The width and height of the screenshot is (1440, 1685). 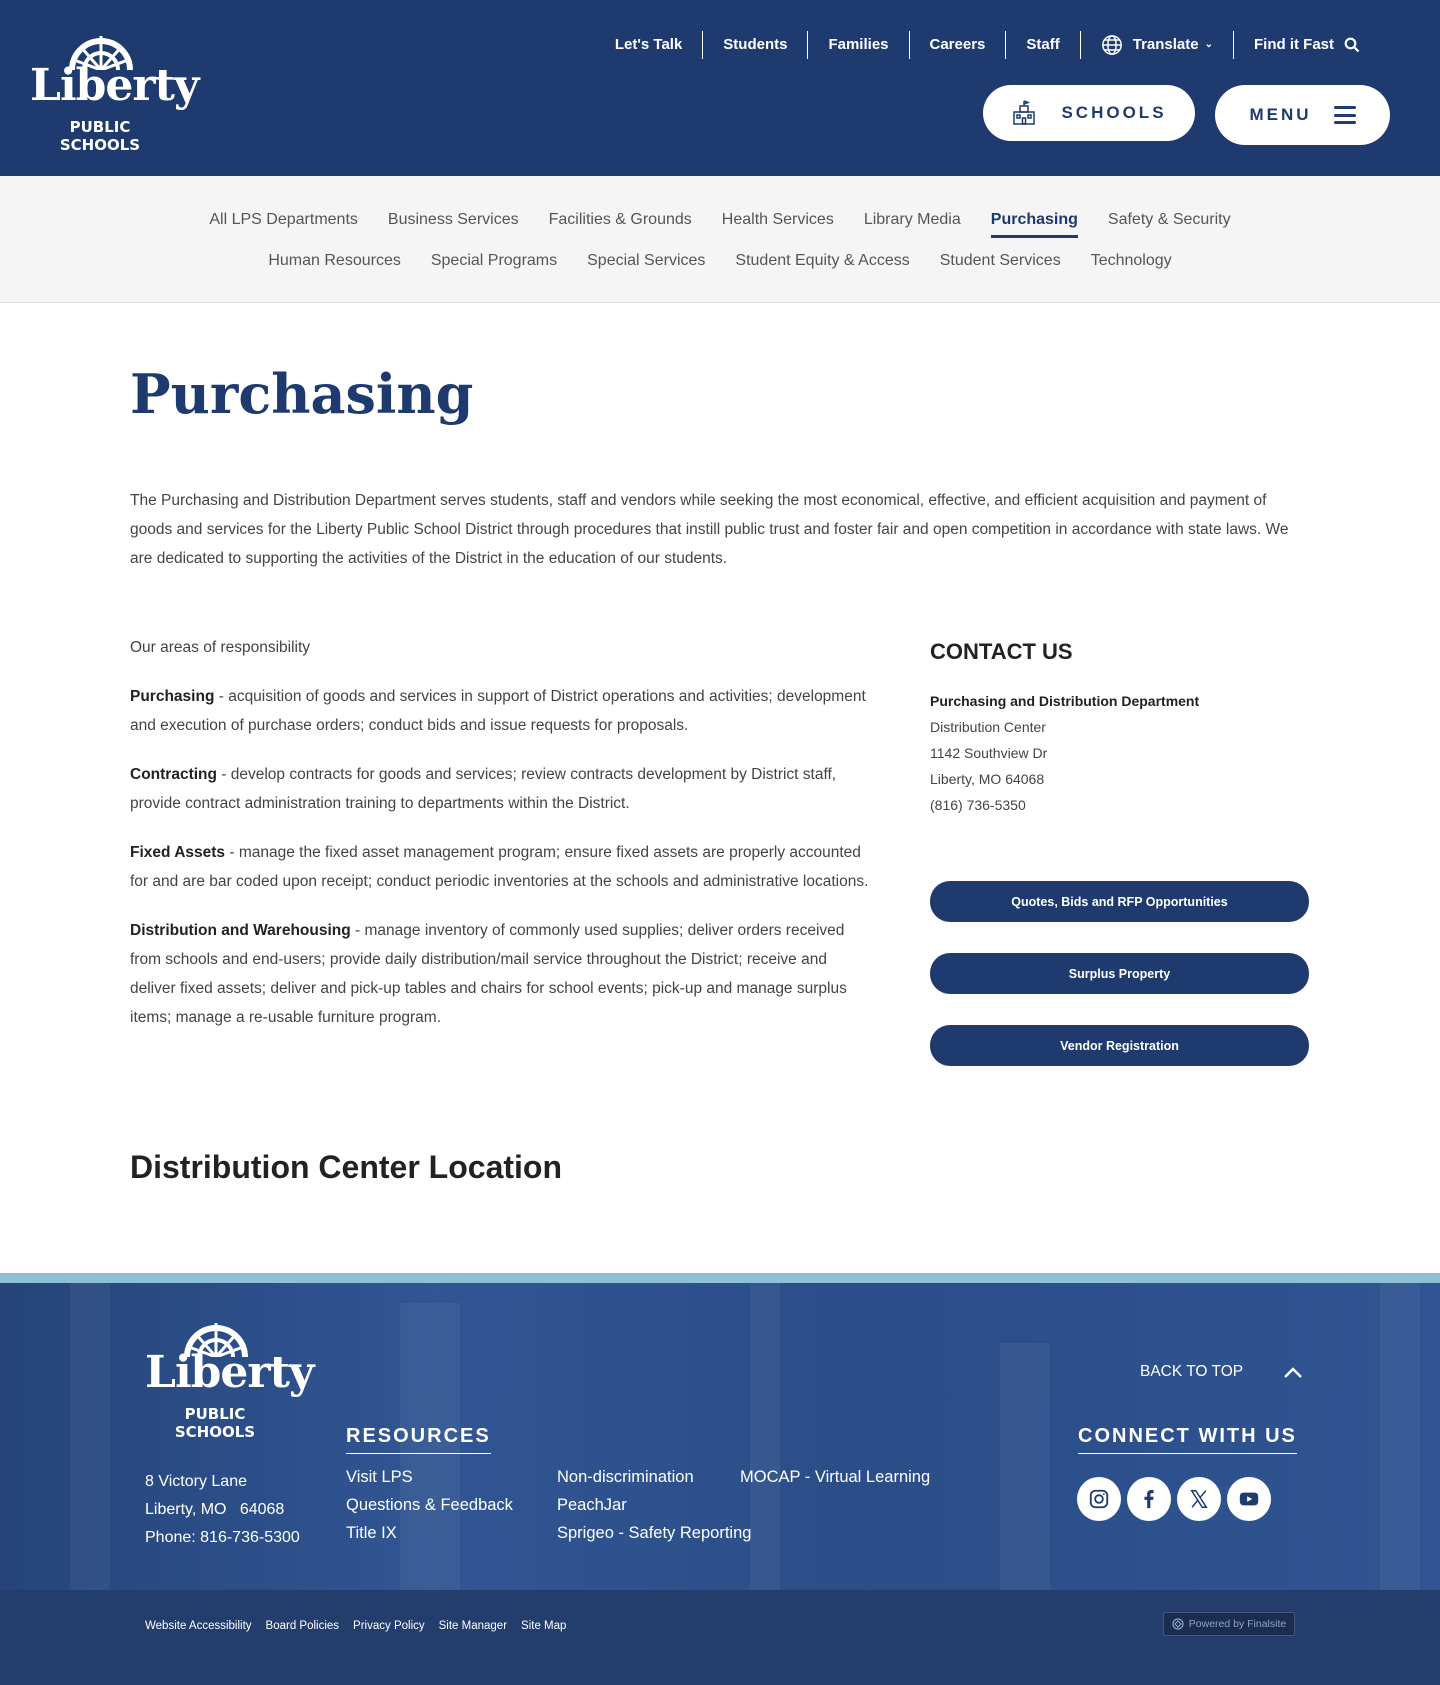 I want to click on chevron-down-icon: ⌄, so click(x=1208, y=44).